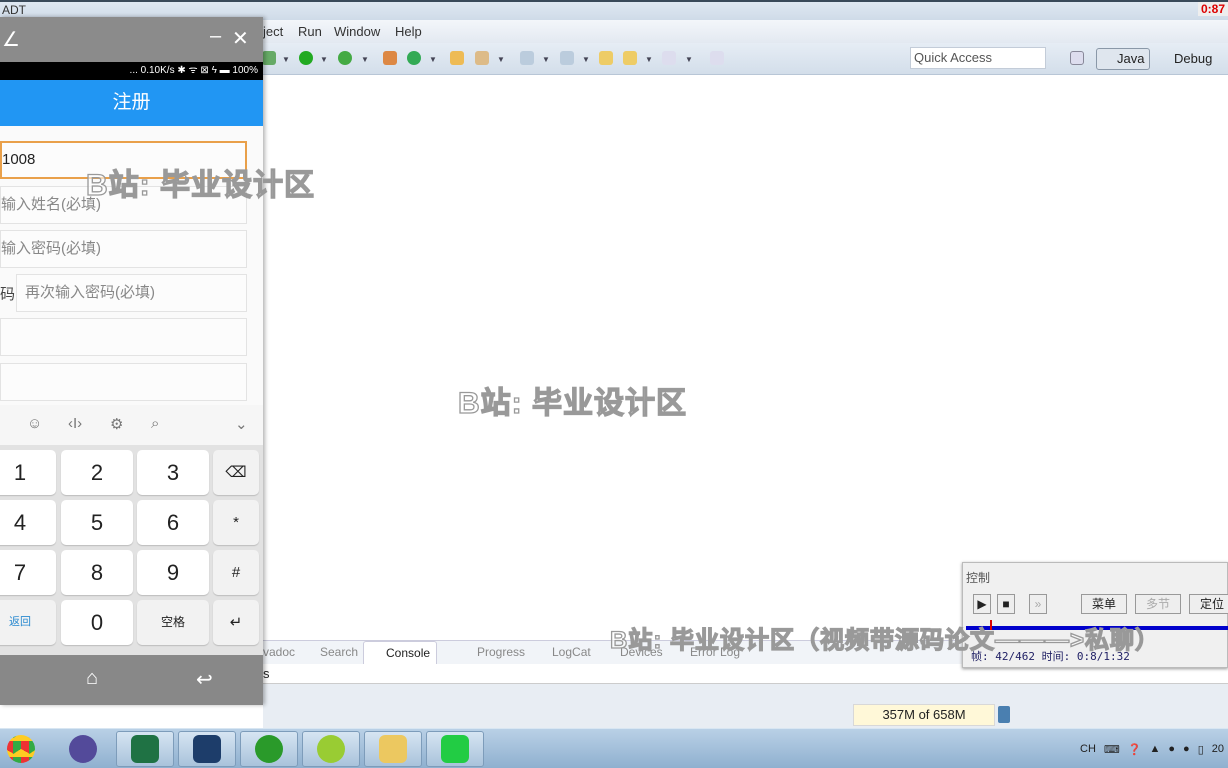  I want to click on debug-run-icon, so click(269, 58).